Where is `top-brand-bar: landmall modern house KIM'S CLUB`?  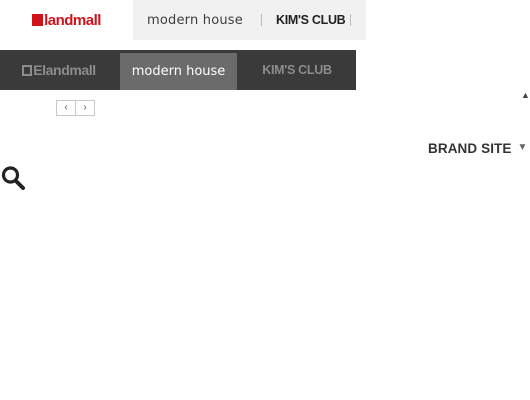 top-brand-bar: landmall modern house KIM'S CLUB is located at coordinates (183, 20).